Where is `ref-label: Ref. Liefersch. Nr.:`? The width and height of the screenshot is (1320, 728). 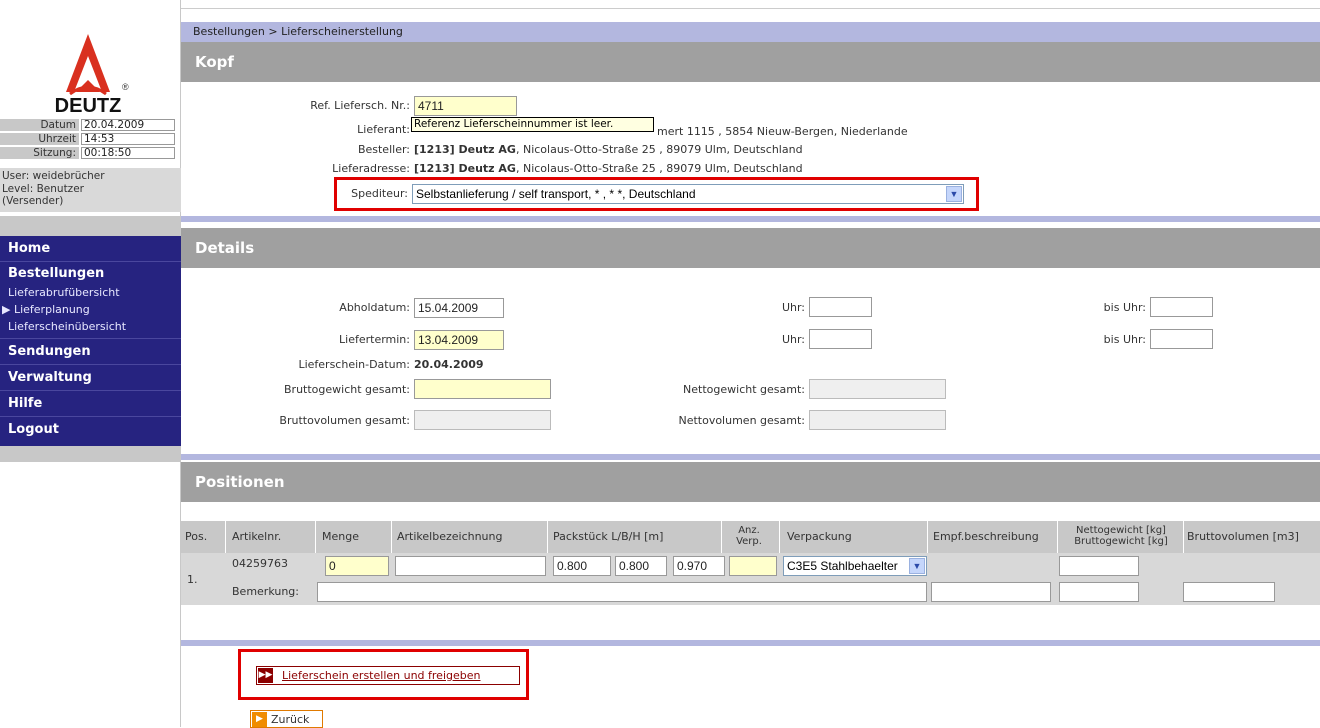
ref-label: Ref. Liefersch. Nr.: is located at coordinates (360, 105).